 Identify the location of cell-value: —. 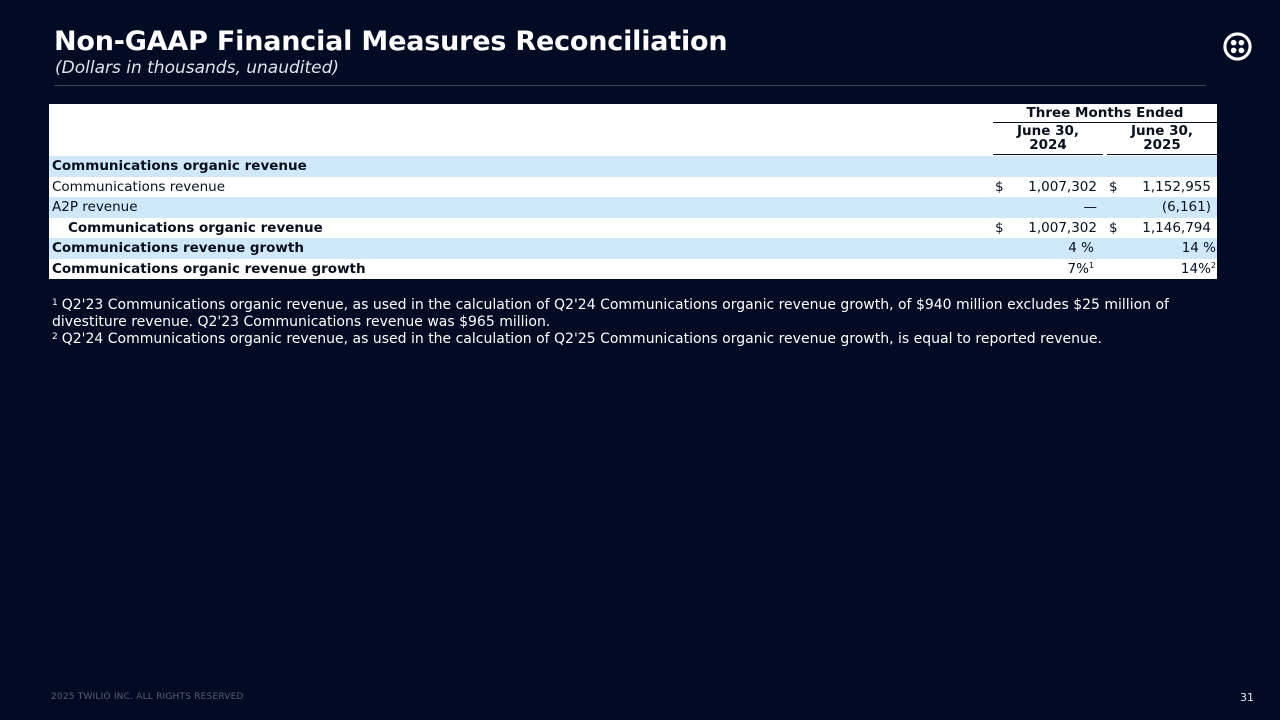
(1090, 207).